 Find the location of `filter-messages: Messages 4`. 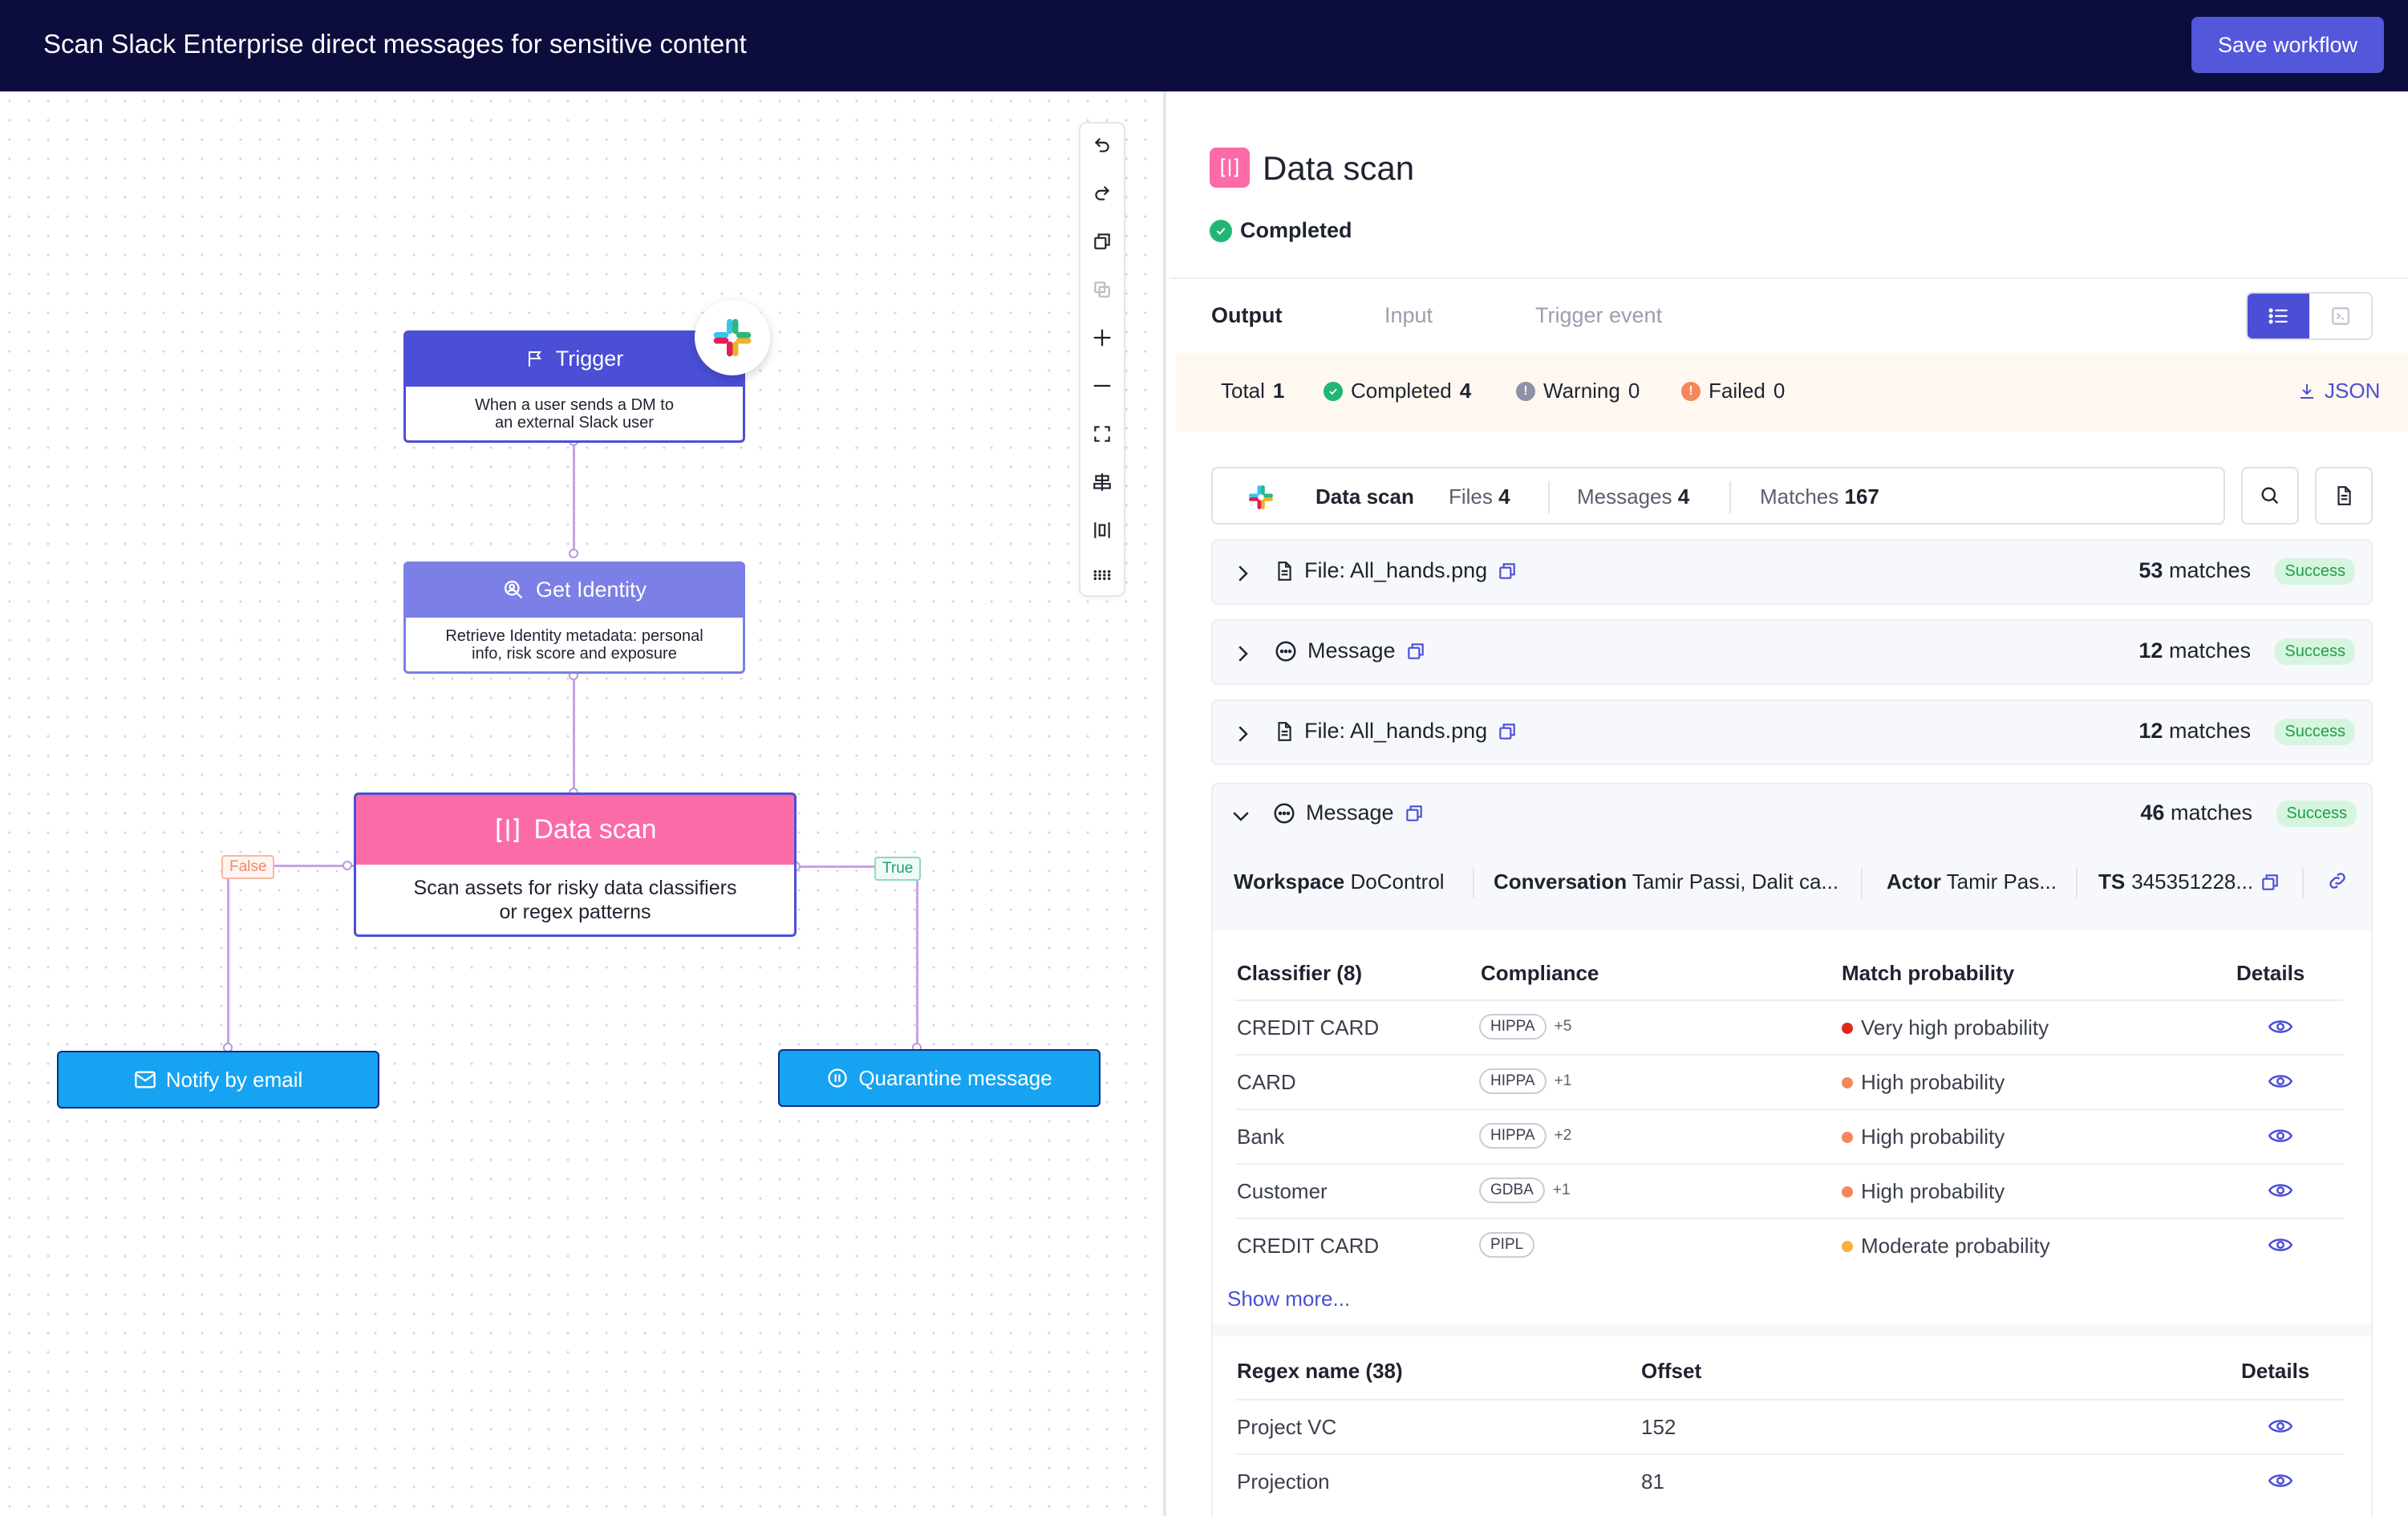

filter-messages: Messages 4 is located at coordinates (1633, 496).